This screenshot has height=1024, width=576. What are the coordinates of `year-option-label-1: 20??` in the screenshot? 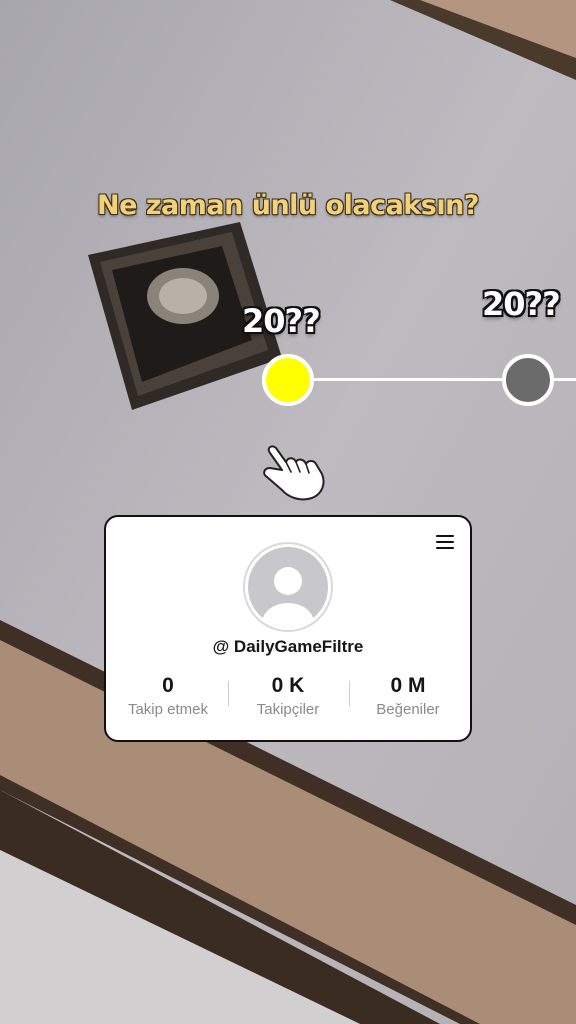 It's located at (281, 321).